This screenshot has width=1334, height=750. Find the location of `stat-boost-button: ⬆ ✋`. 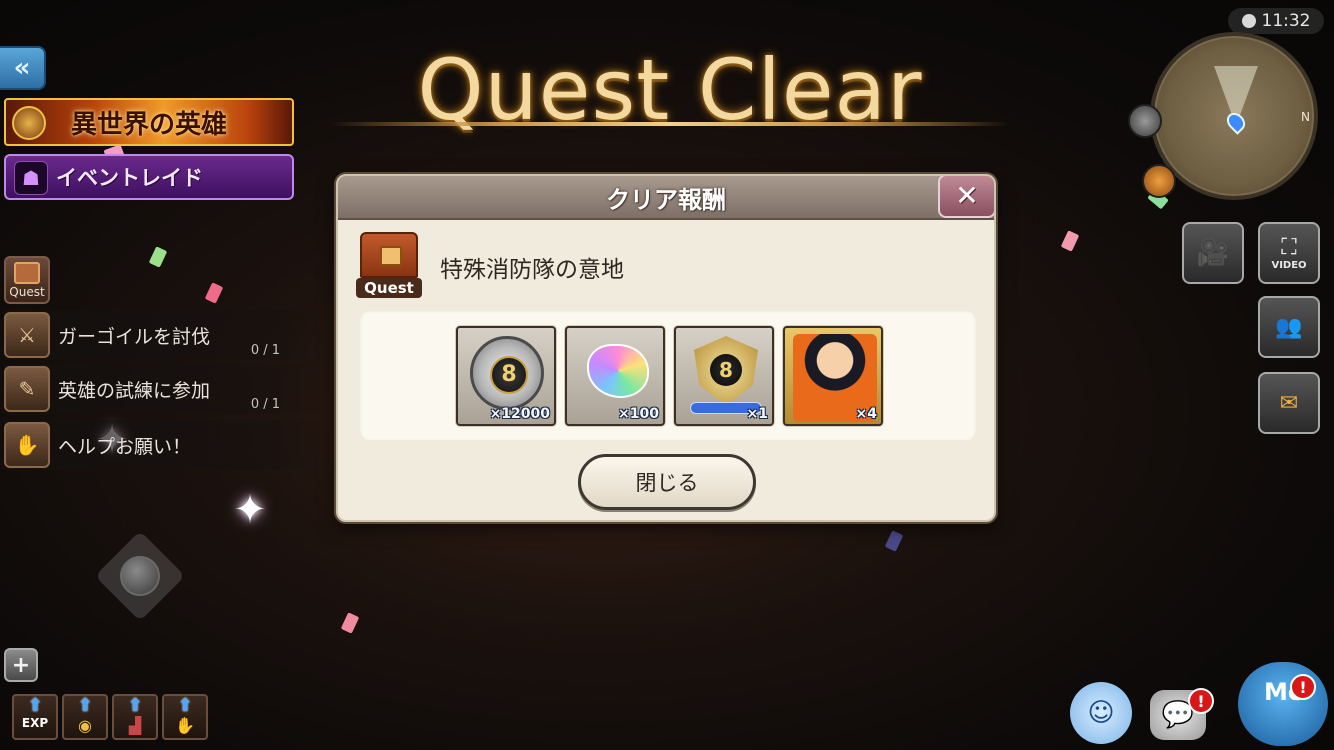

stat-boost-button: ⬆ ✋ is located at coordinates (185, 717).